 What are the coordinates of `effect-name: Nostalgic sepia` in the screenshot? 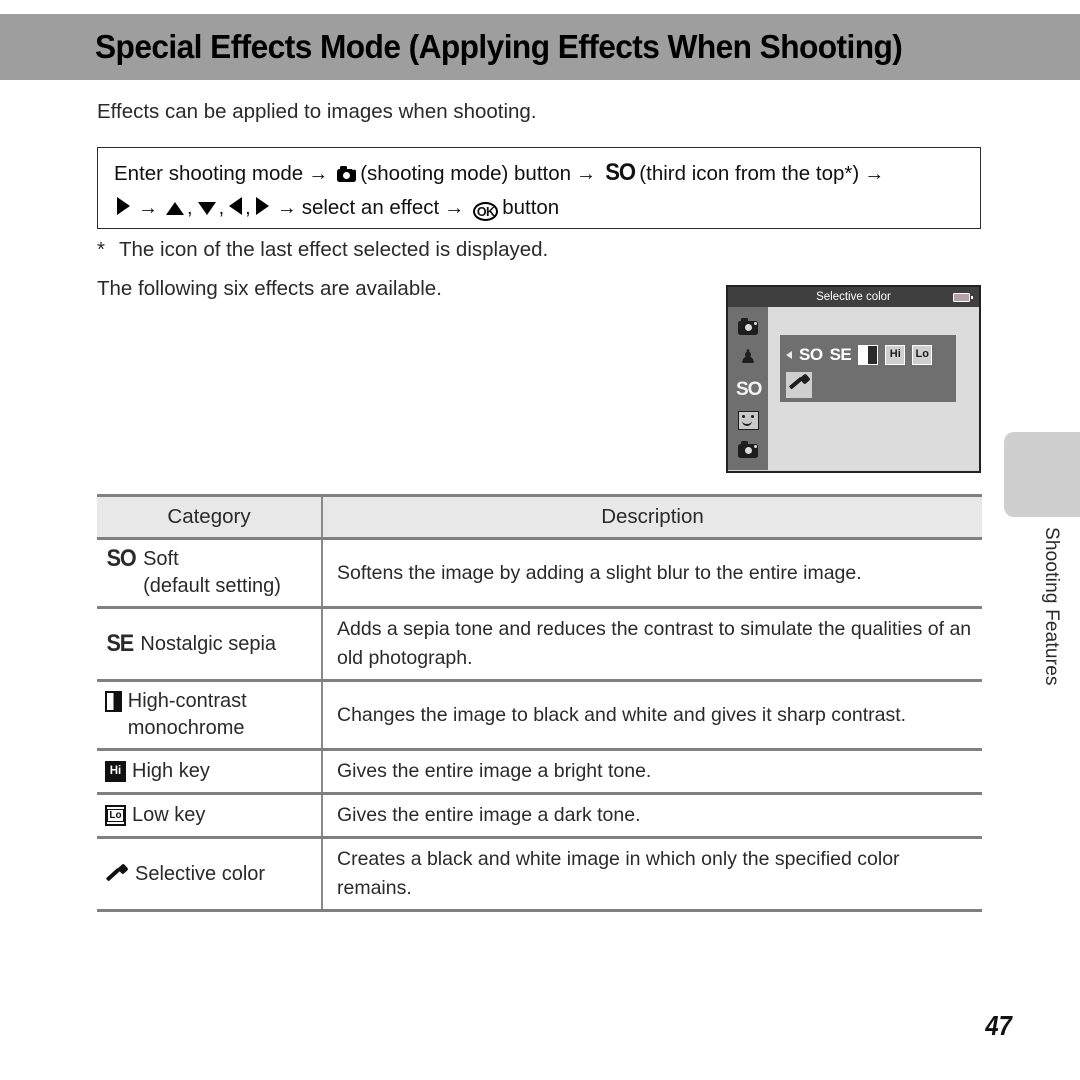 It's located at (208, 643).